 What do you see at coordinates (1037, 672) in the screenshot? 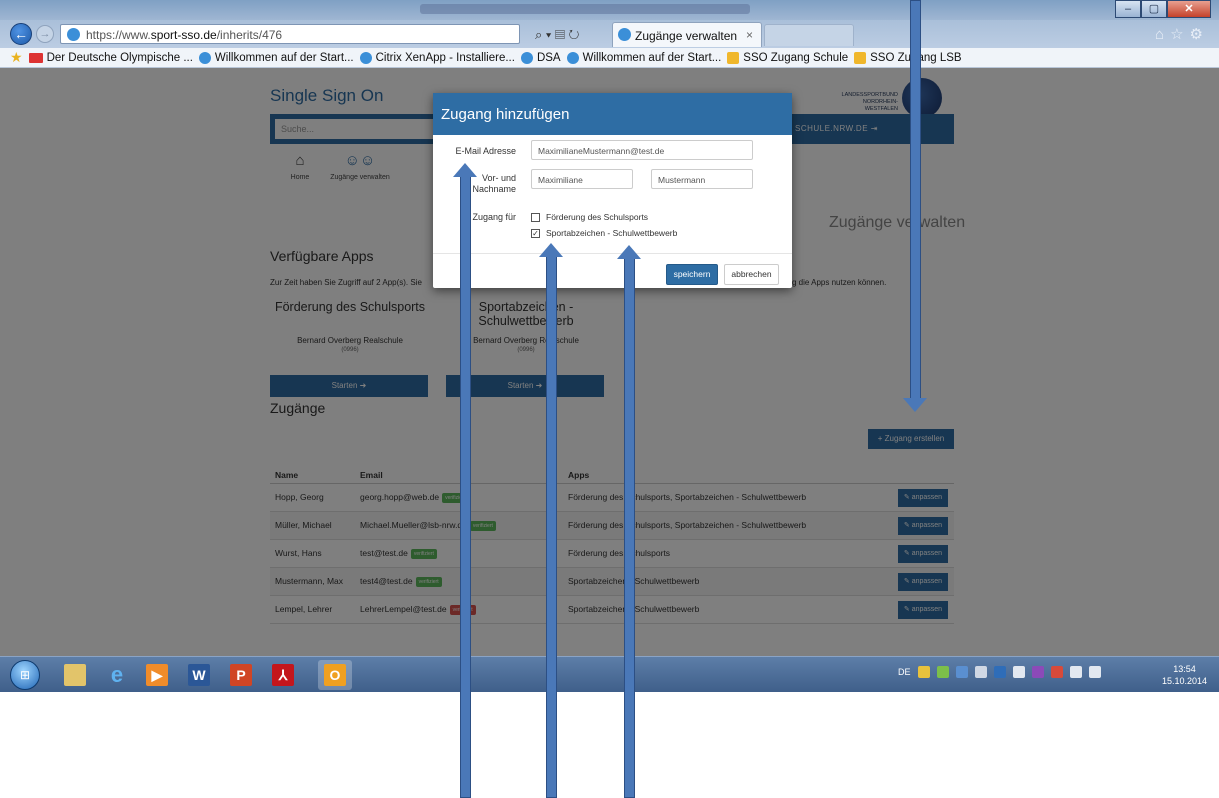
I see `onenote-tray-icon` at bounding box center [1037, 672].